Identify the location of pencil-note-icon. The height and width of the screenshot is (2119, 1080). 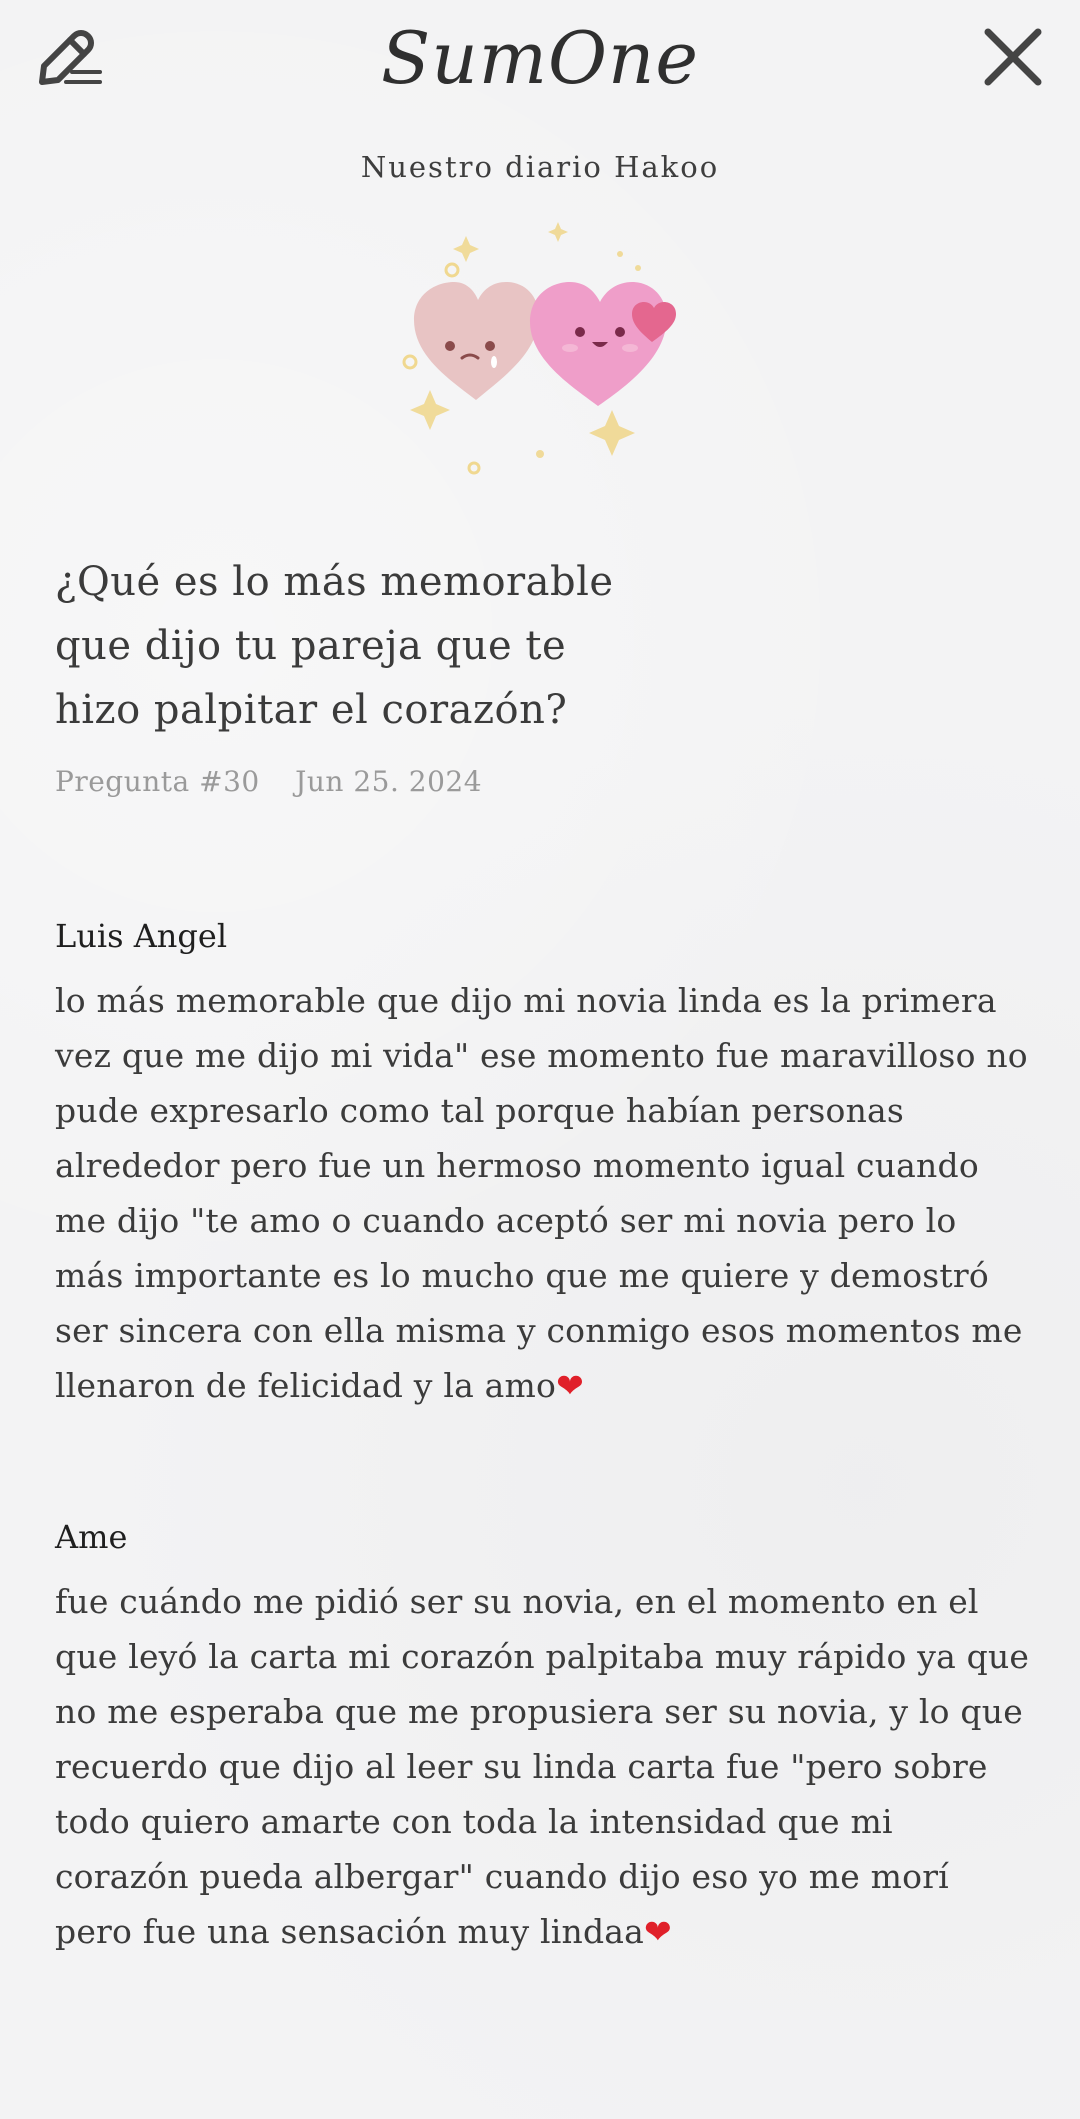
(70, 57).